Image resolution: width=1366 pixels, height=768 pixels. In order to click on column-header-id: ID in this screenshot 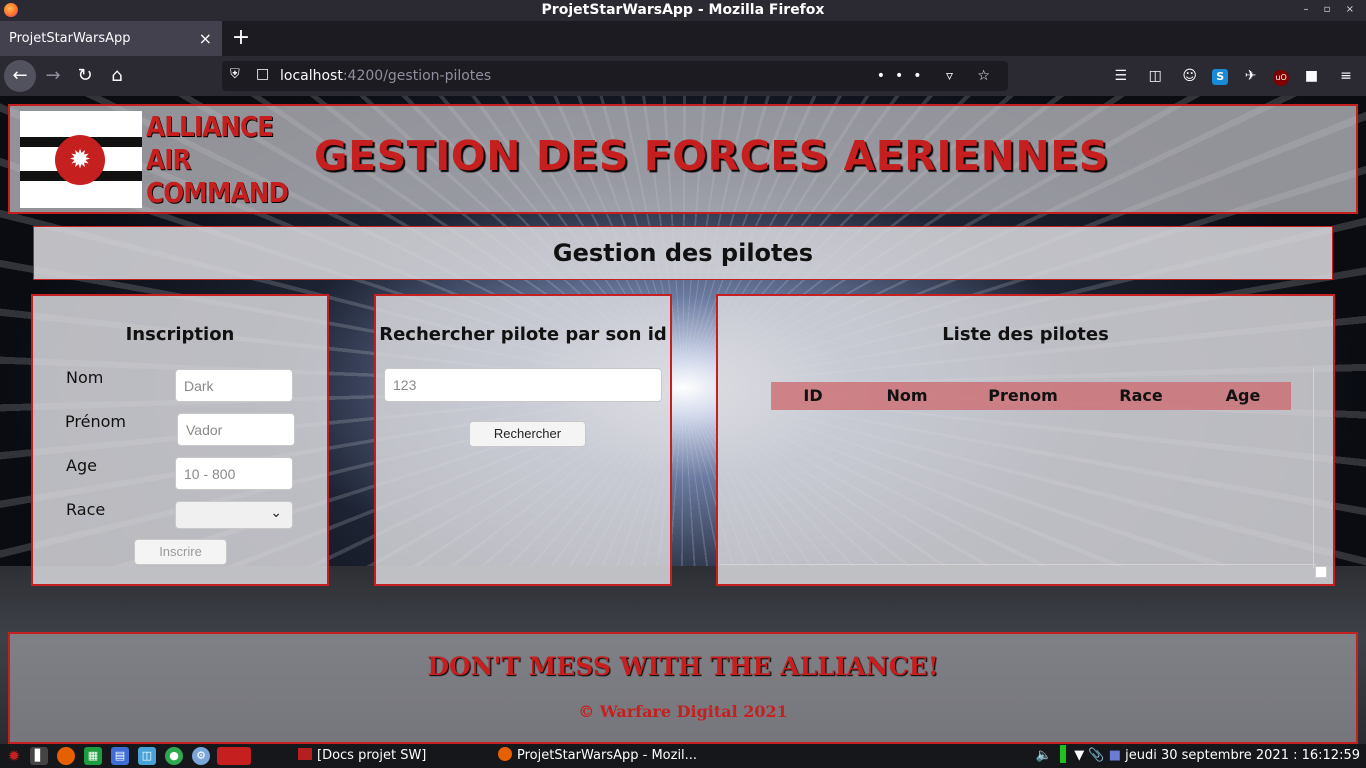, I will do `click(813, 396)`.